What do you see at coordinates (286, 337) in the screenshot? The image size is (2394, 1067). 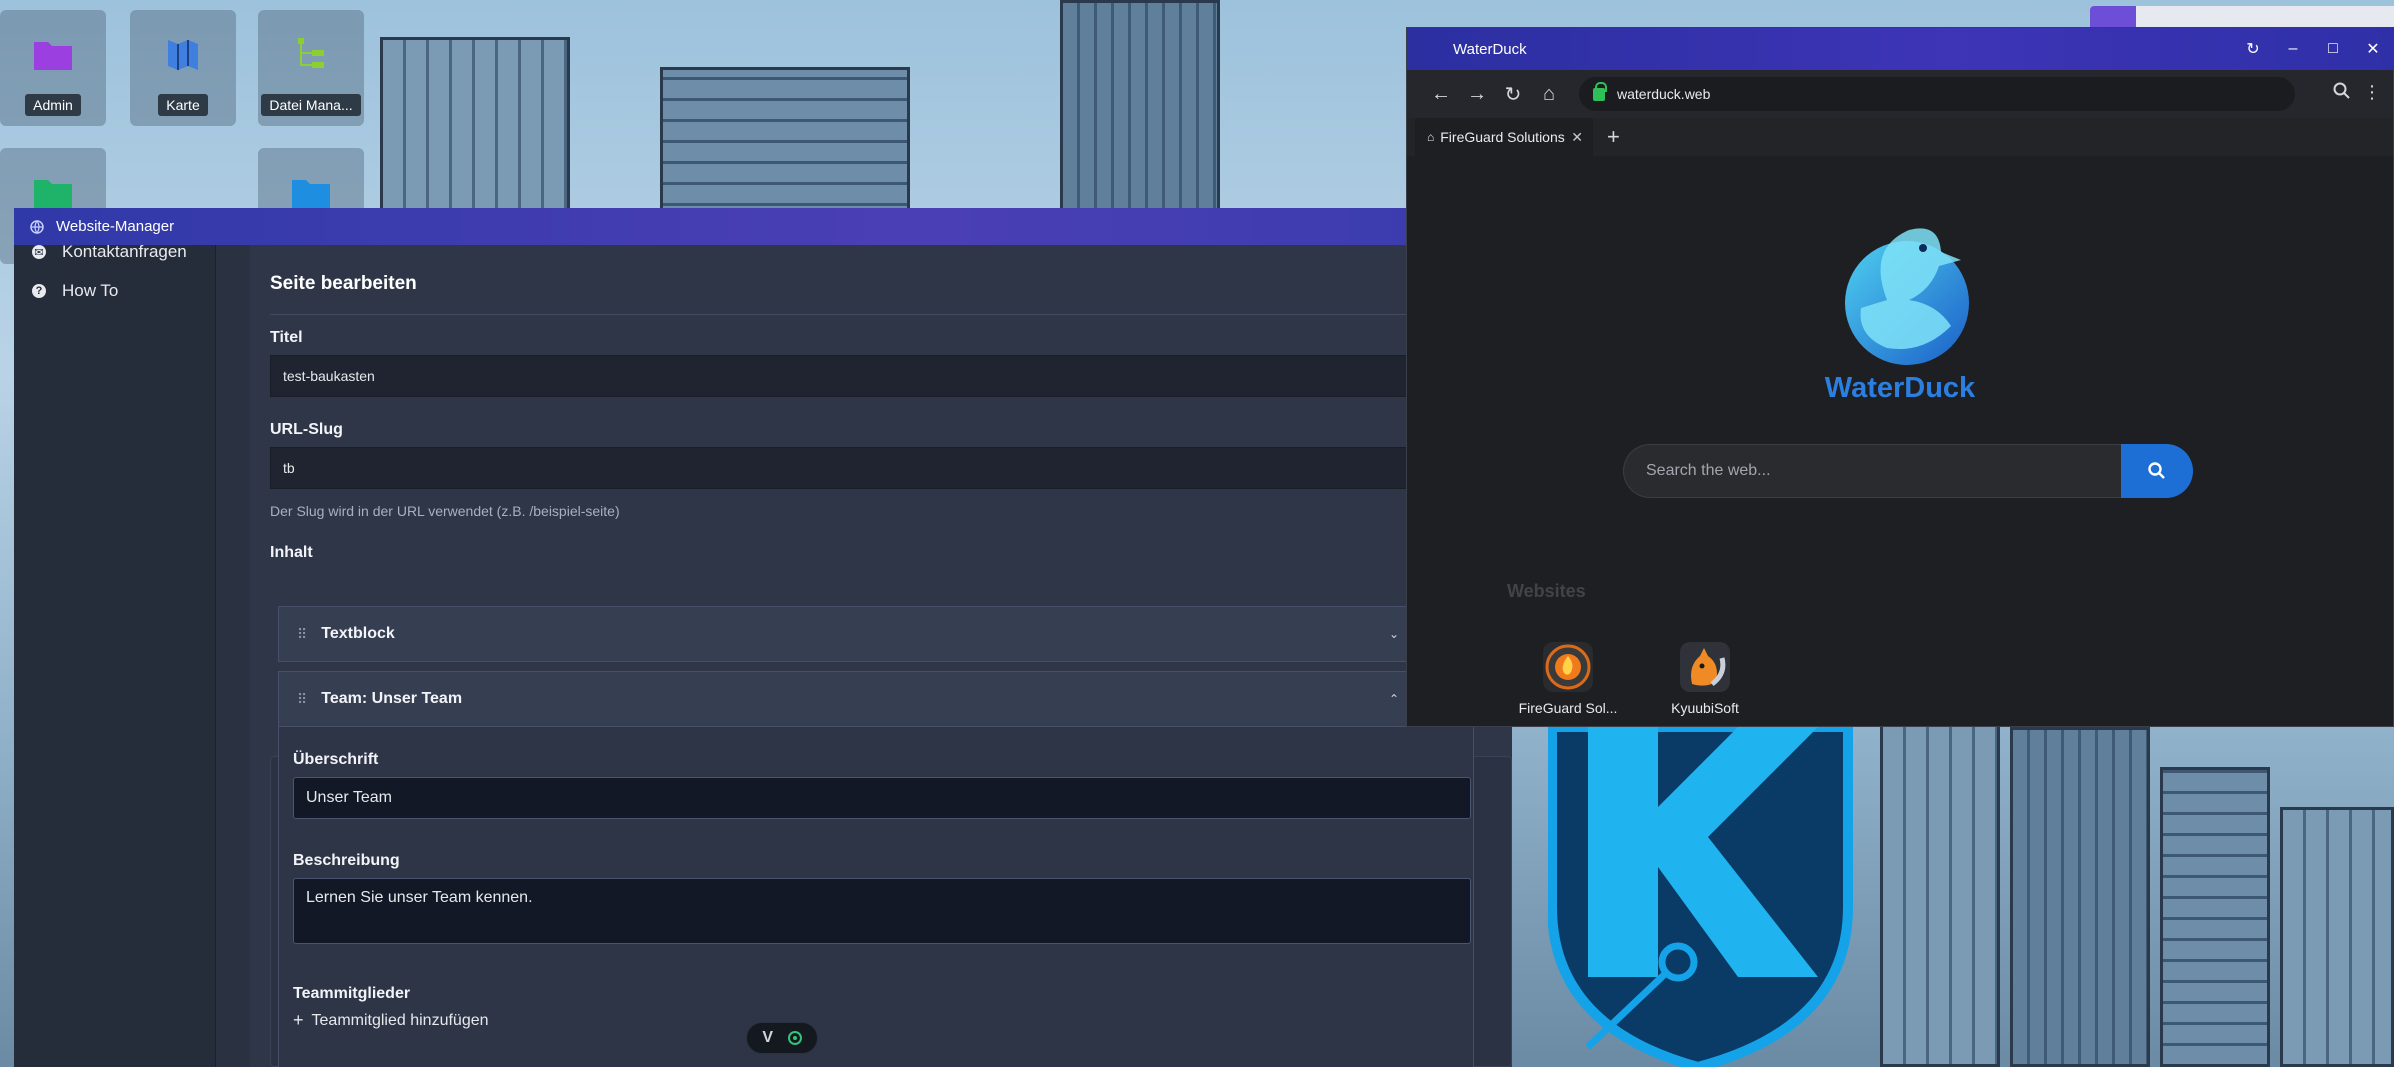 I see `title-label: Titel` at bounding box center [286, 337].